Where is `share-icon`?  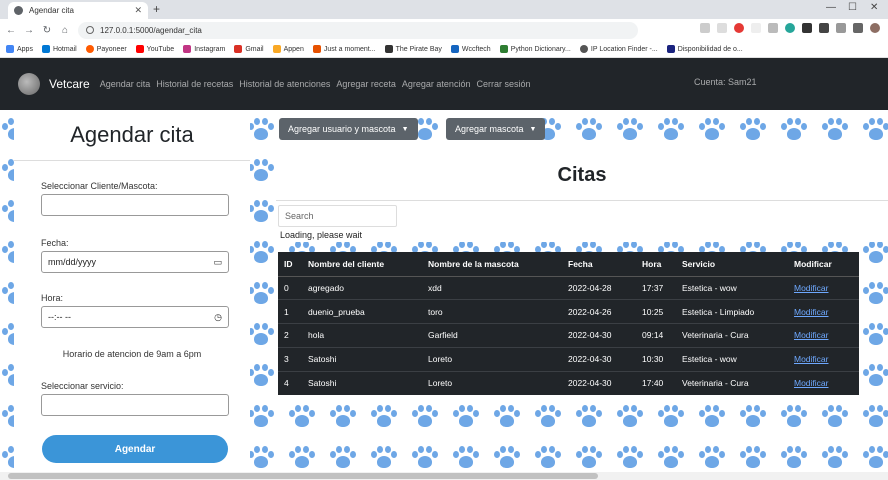 share-icon is located at coordinates (705, 28).